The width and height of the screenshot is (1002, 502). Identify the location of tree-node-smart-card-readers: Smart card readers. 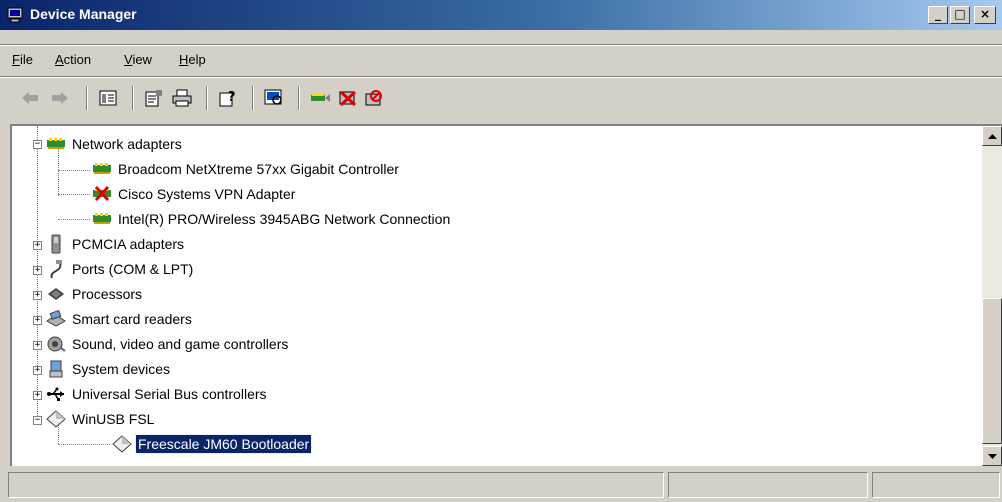
(120, 319).